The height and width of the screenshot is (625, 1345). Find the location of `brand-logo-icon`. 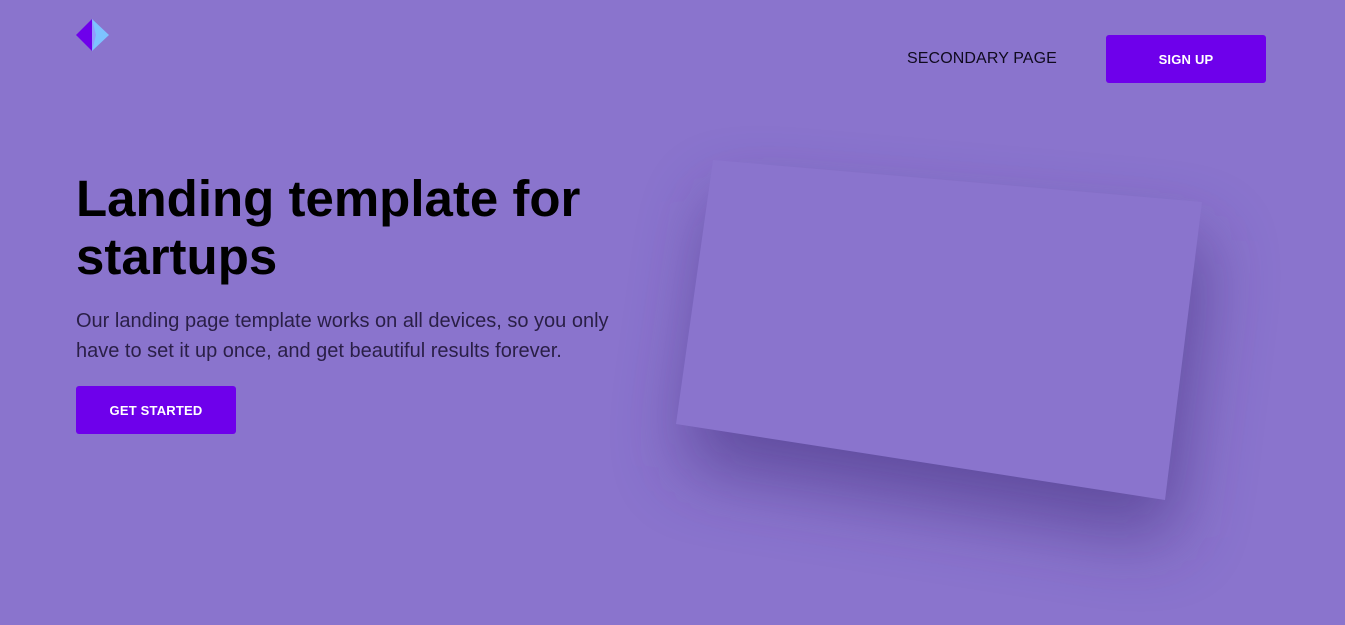

brand-logo-icon is located at coordinates (92, 35).